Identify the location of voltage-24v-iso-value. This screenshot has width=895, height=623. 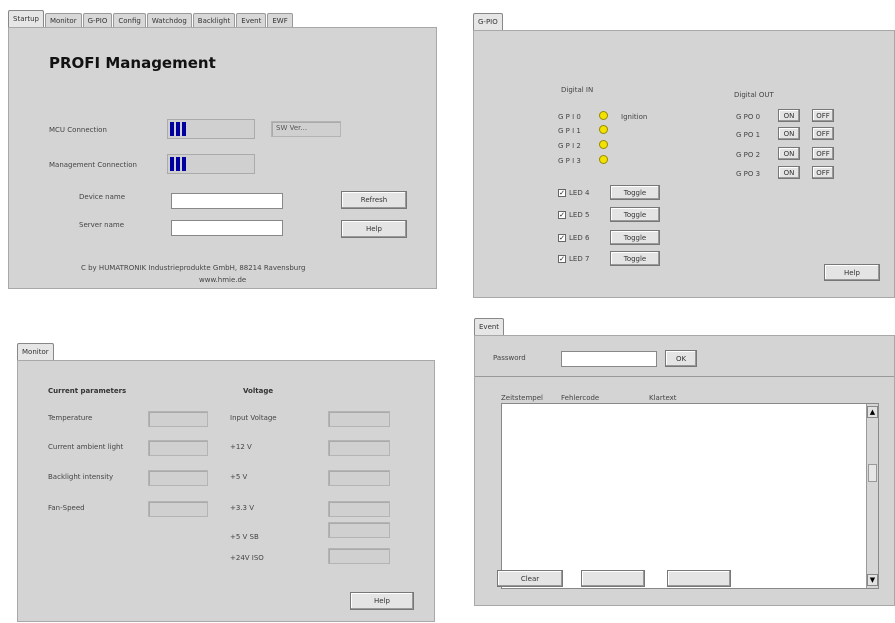
(359, 556).